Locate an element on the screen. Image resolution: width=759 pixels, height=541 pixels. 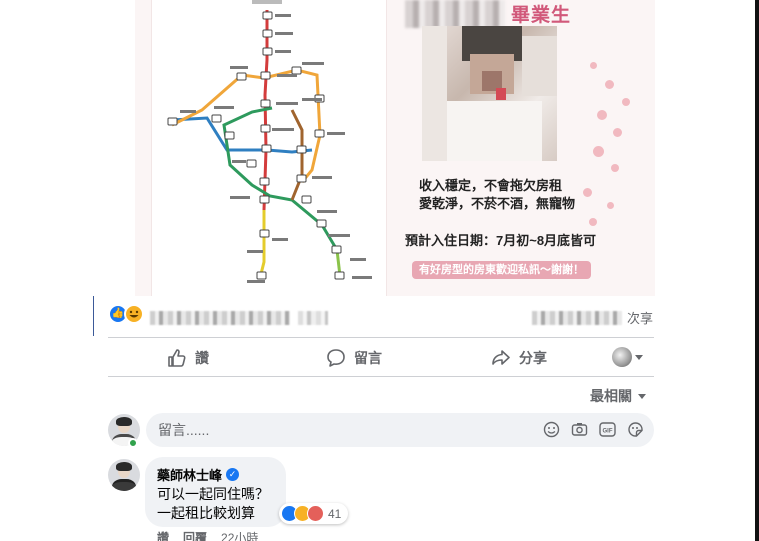
input-tools: GIF is located at coordinates (593, 429).